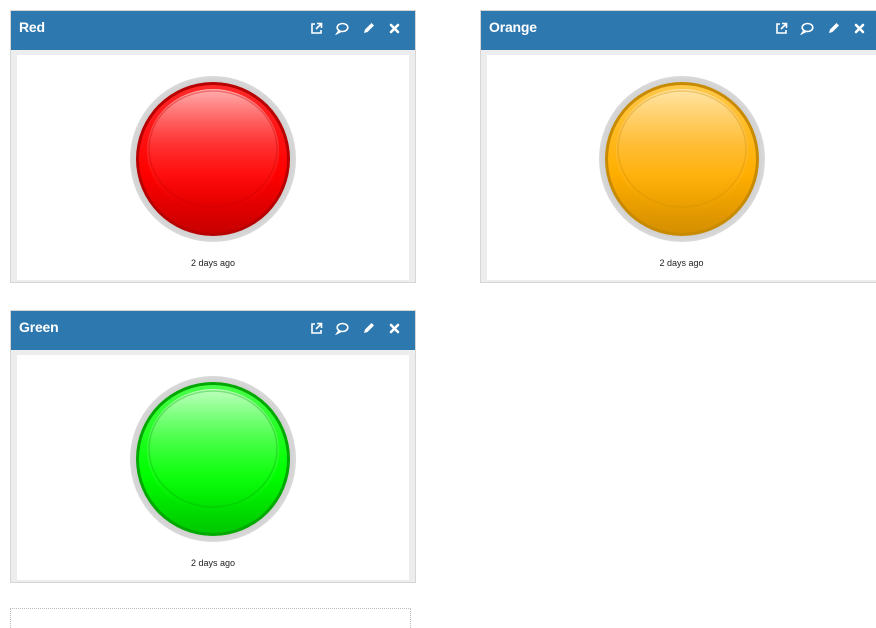 This screenshot has height=628, width=876. What do you see at coordinates (32, 27) in the screenshot?
I see `widget-title: Red` at bounding box center [32, 27].